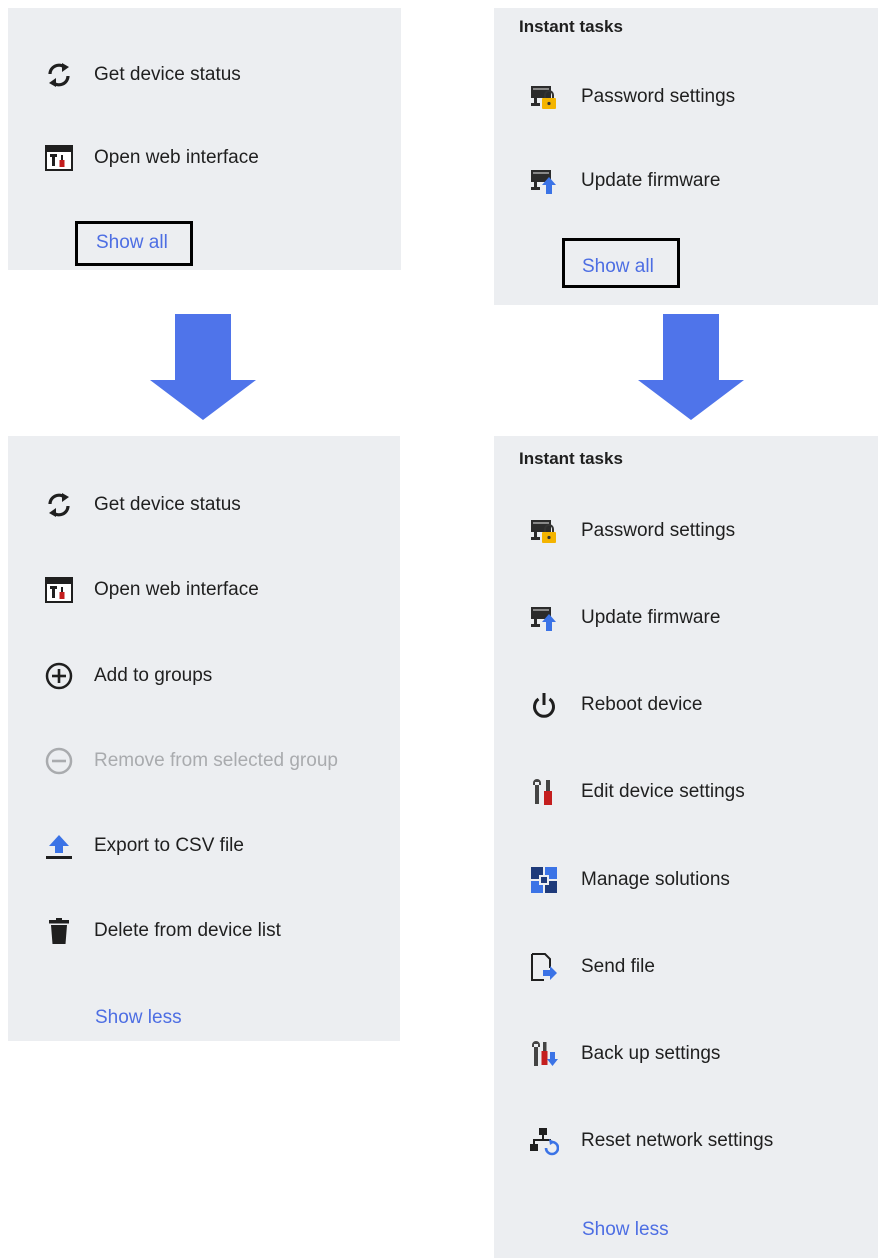 The height and width of the screenshot is (1258, 878). Describe the element at coordinates (216, 760) in the screenshot. I see `item-label: Remove from selected group` at that location.